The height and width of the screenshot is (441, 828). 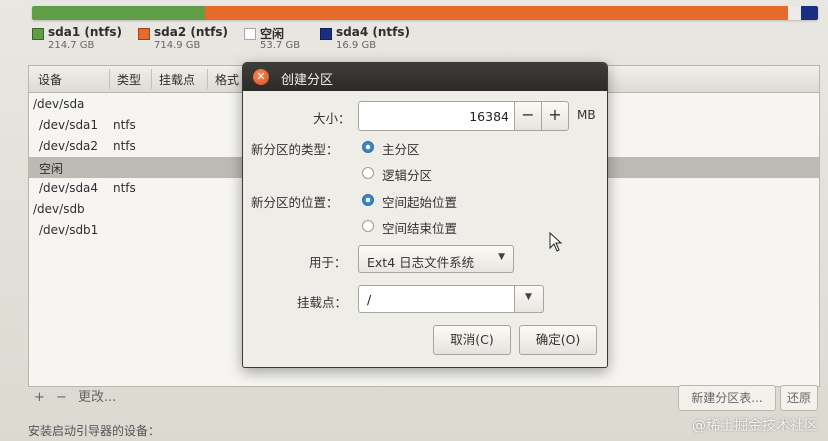 What do you see at coordinates (295, 149) in the screenshot?
I see `partition-type-label: 新分区的类型：` at bounding box center [295, 149].